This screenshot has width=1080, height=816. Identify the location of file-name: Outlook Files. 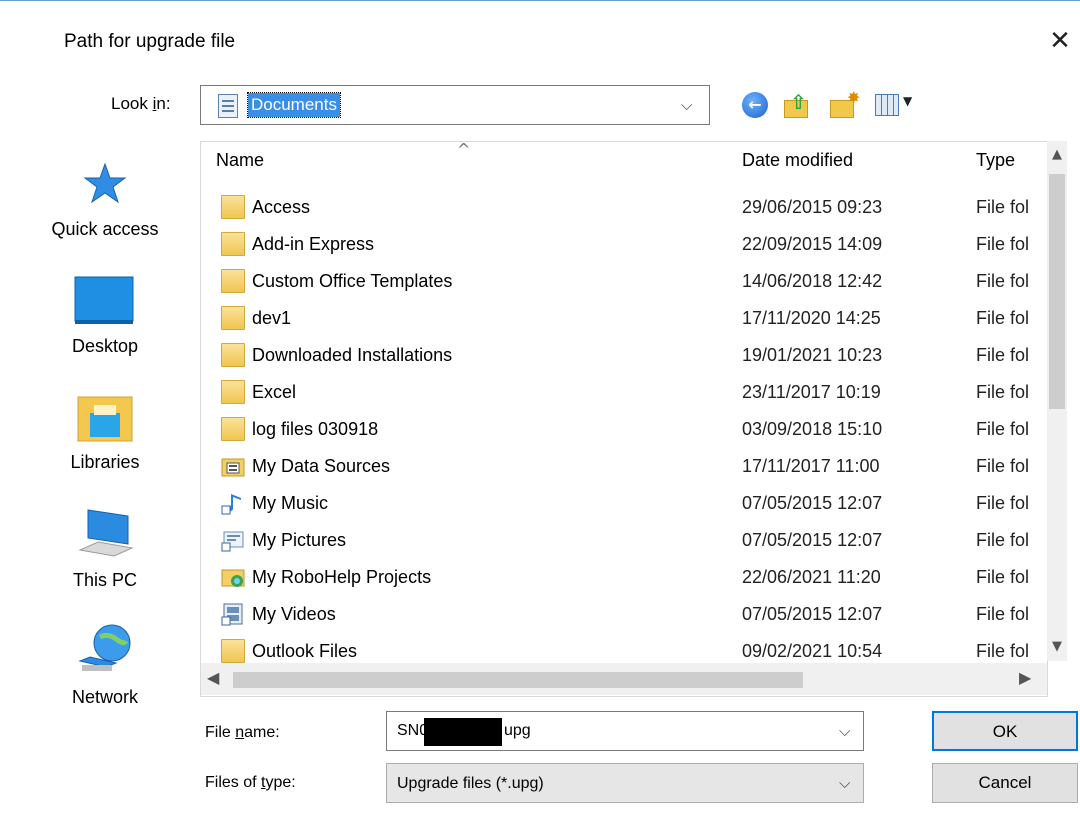
(305, 651).